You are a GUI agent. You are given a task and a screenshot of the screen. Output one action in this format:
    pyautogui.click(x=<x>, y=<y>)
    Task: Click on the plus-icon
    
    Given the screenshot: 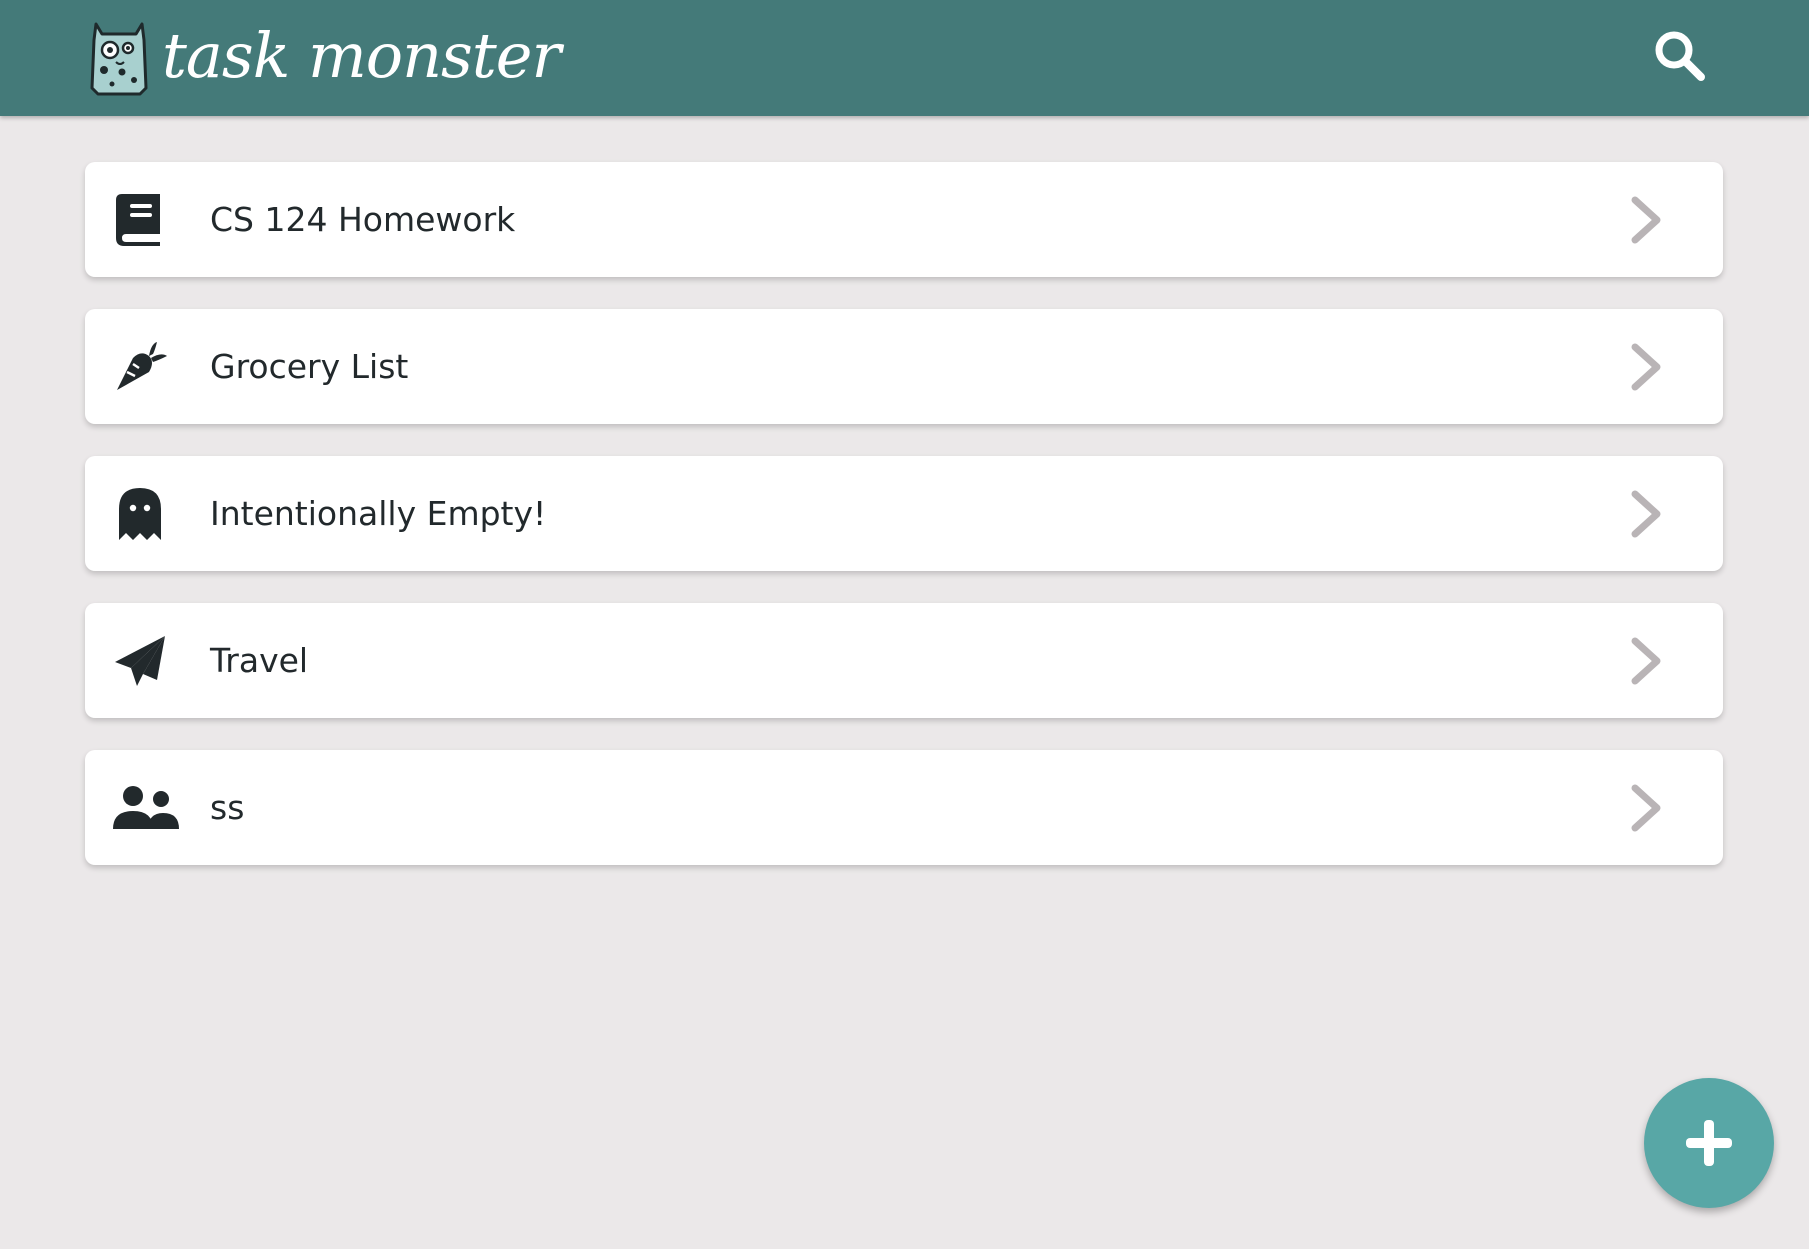 What is the action you would take?
    pyautogui.click(x=1709, y=1143)
    